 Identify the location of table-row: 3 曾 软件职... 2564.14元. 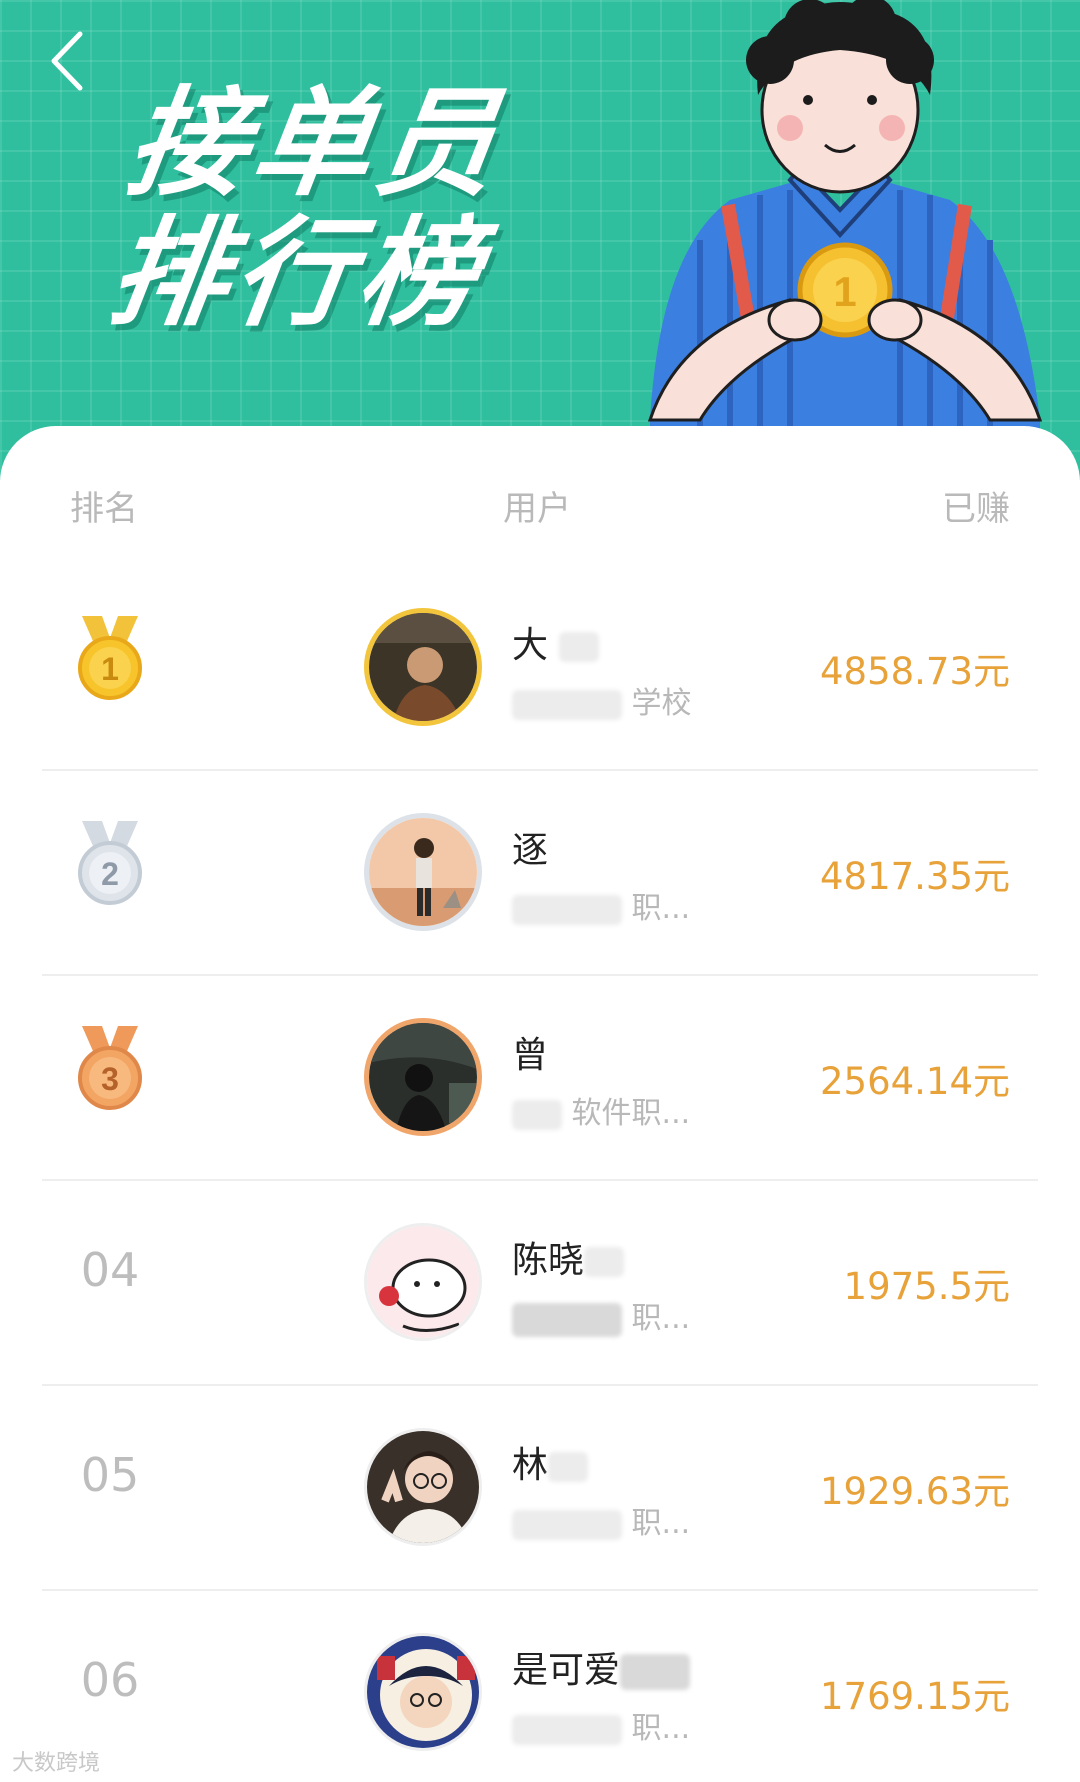
(540, 1078).